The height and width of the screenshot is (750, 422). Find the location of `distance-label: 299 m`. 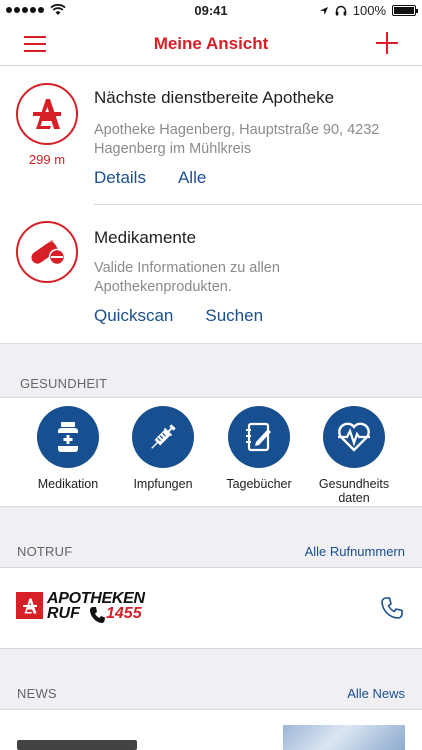

distance-label: 299 m is located at coordinates (47, 159).